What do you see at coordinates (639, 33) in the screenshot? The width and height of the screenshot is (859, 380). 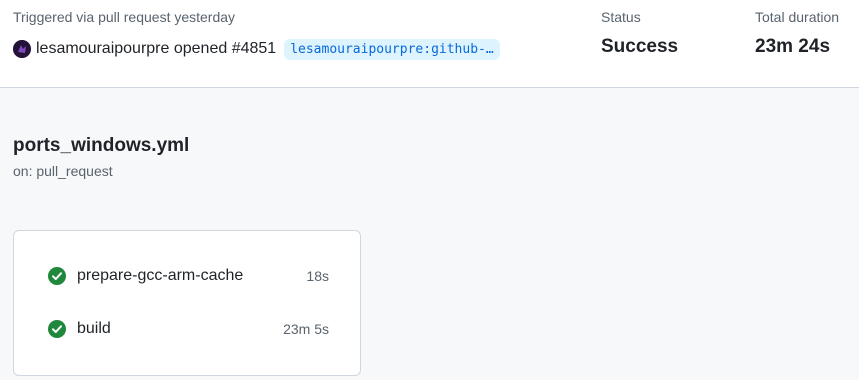 I see `status-column: Status Success` at bounding box center [639, 33].